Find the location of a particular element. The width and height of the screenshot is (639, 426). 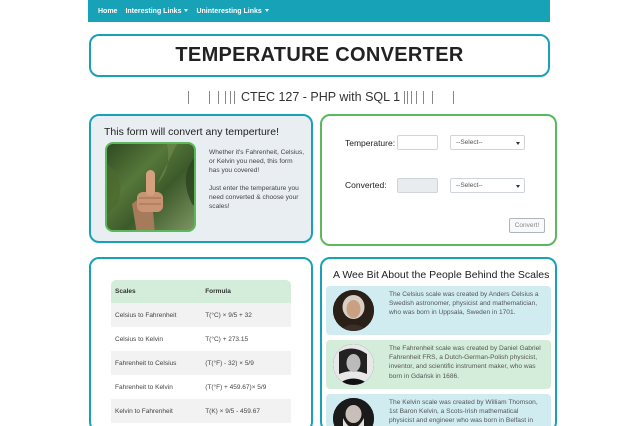

table-row: Kelvin to Fahrenheit T(K) × 9/5 - 459.67 is located at coordinates (201, 411).